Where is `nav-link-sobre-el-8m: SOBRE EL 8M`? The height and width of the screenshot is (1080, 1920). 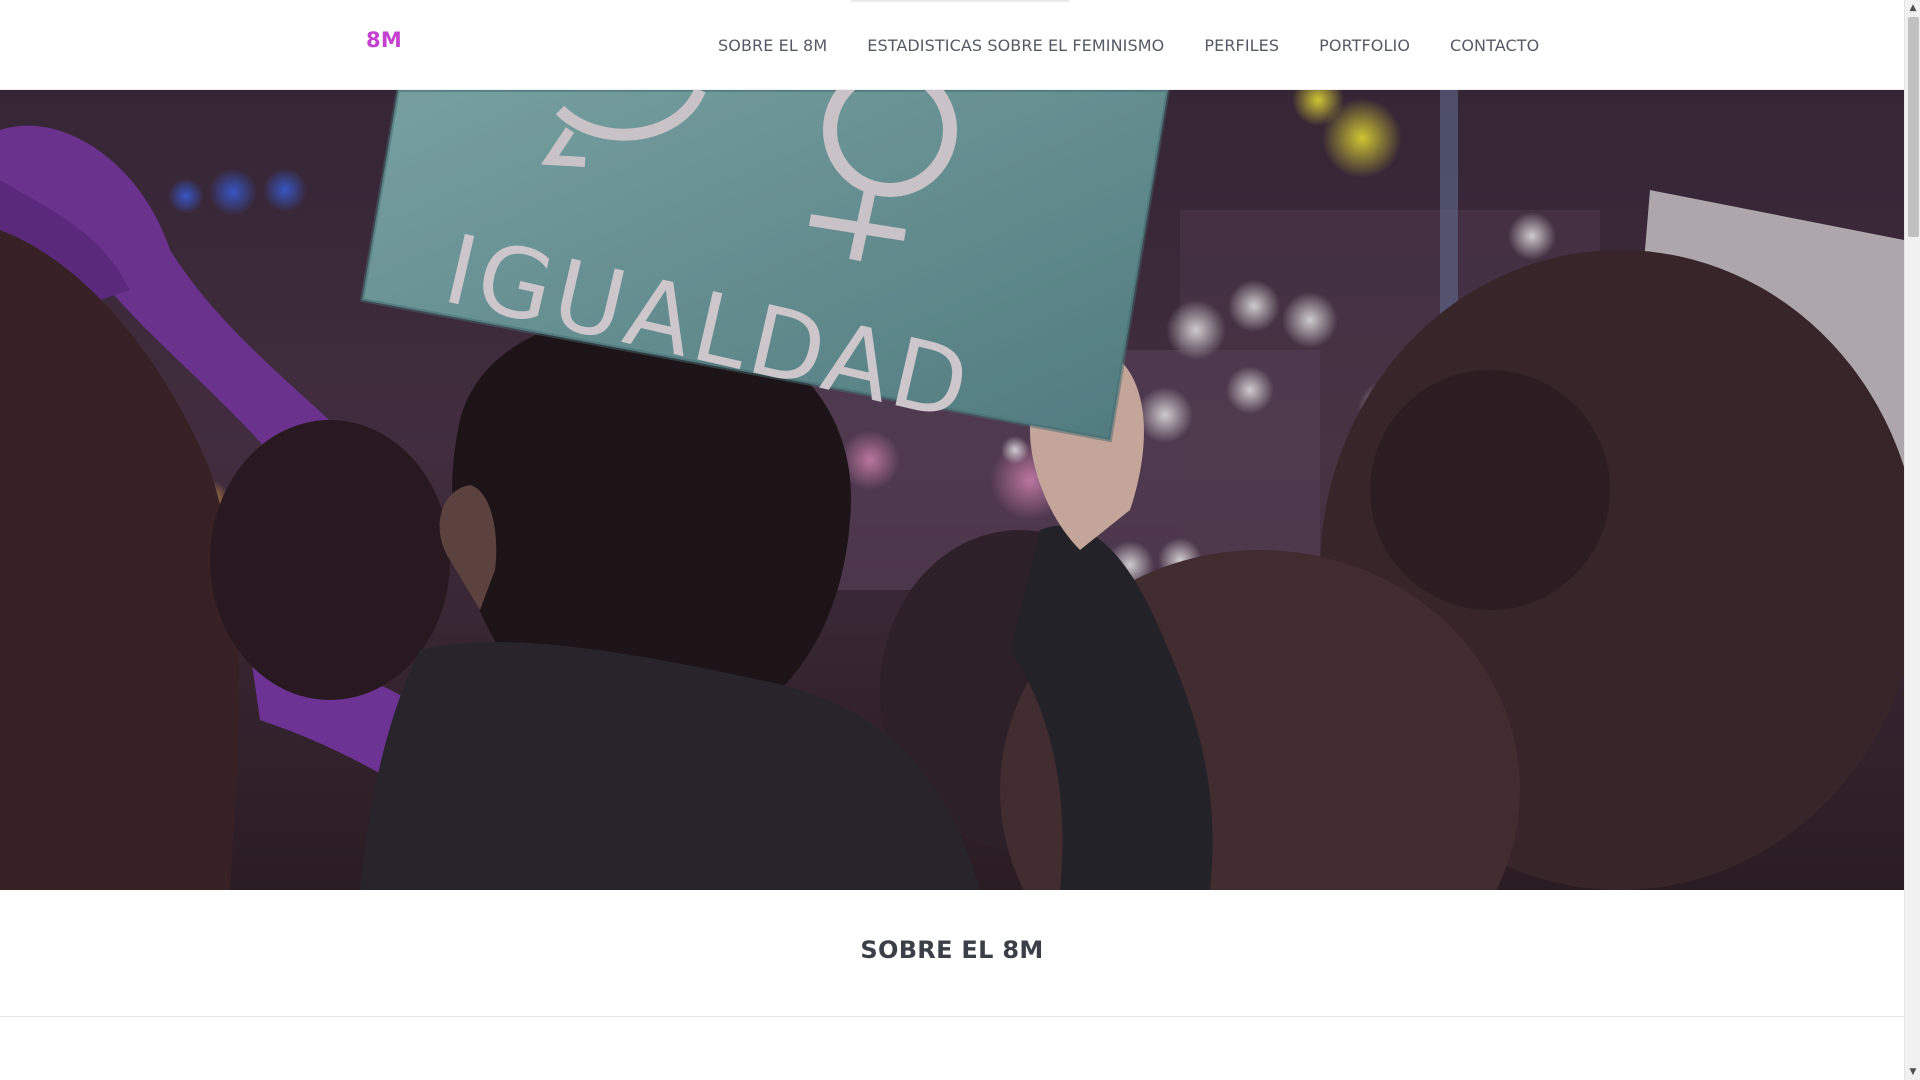 nav-link-sobre-el-8m: SOBRE EL 8M is located at coordinates (772, 45).